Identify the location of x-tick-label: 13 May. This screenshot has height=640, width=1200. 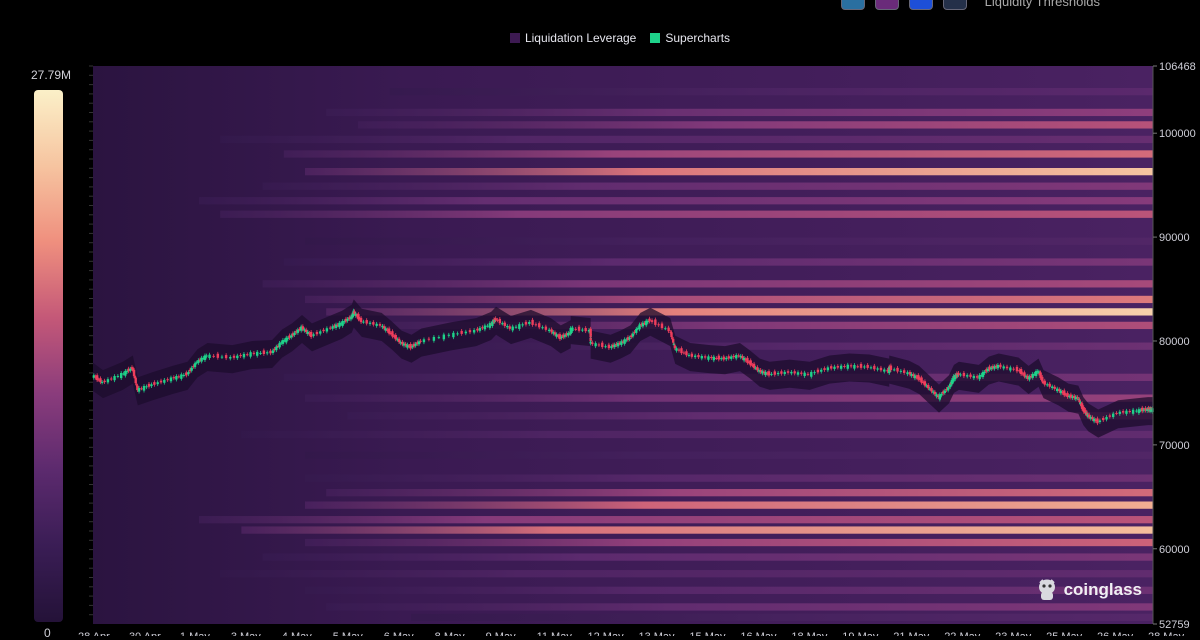
(656, 633).